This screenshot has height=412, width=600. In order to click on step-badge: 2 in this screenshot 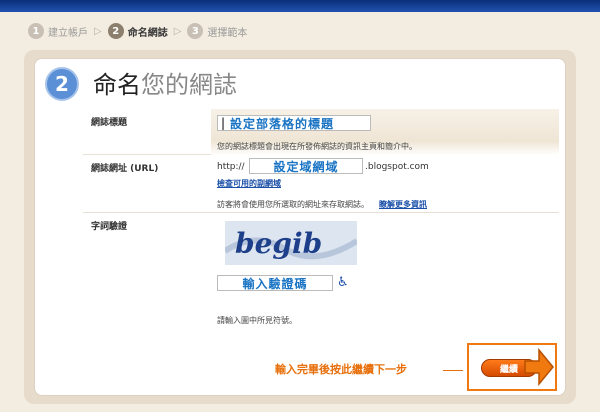, I will do `click(62, 84)`.